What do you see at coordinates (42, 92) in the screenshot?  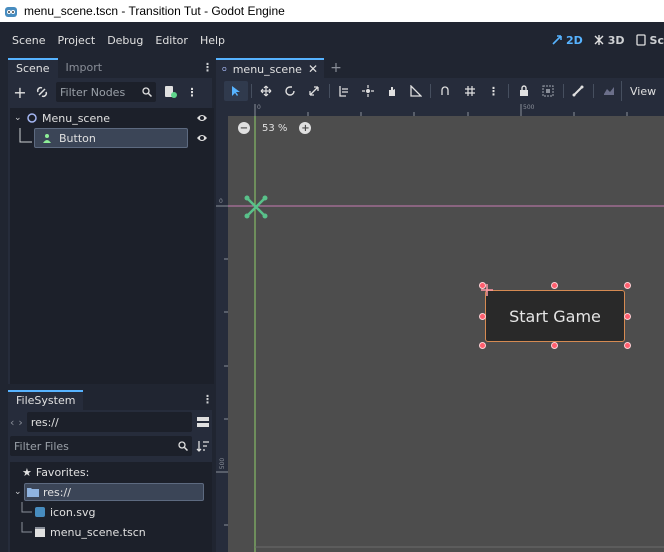 I see `link-icon` at bounding box center [42, 92].